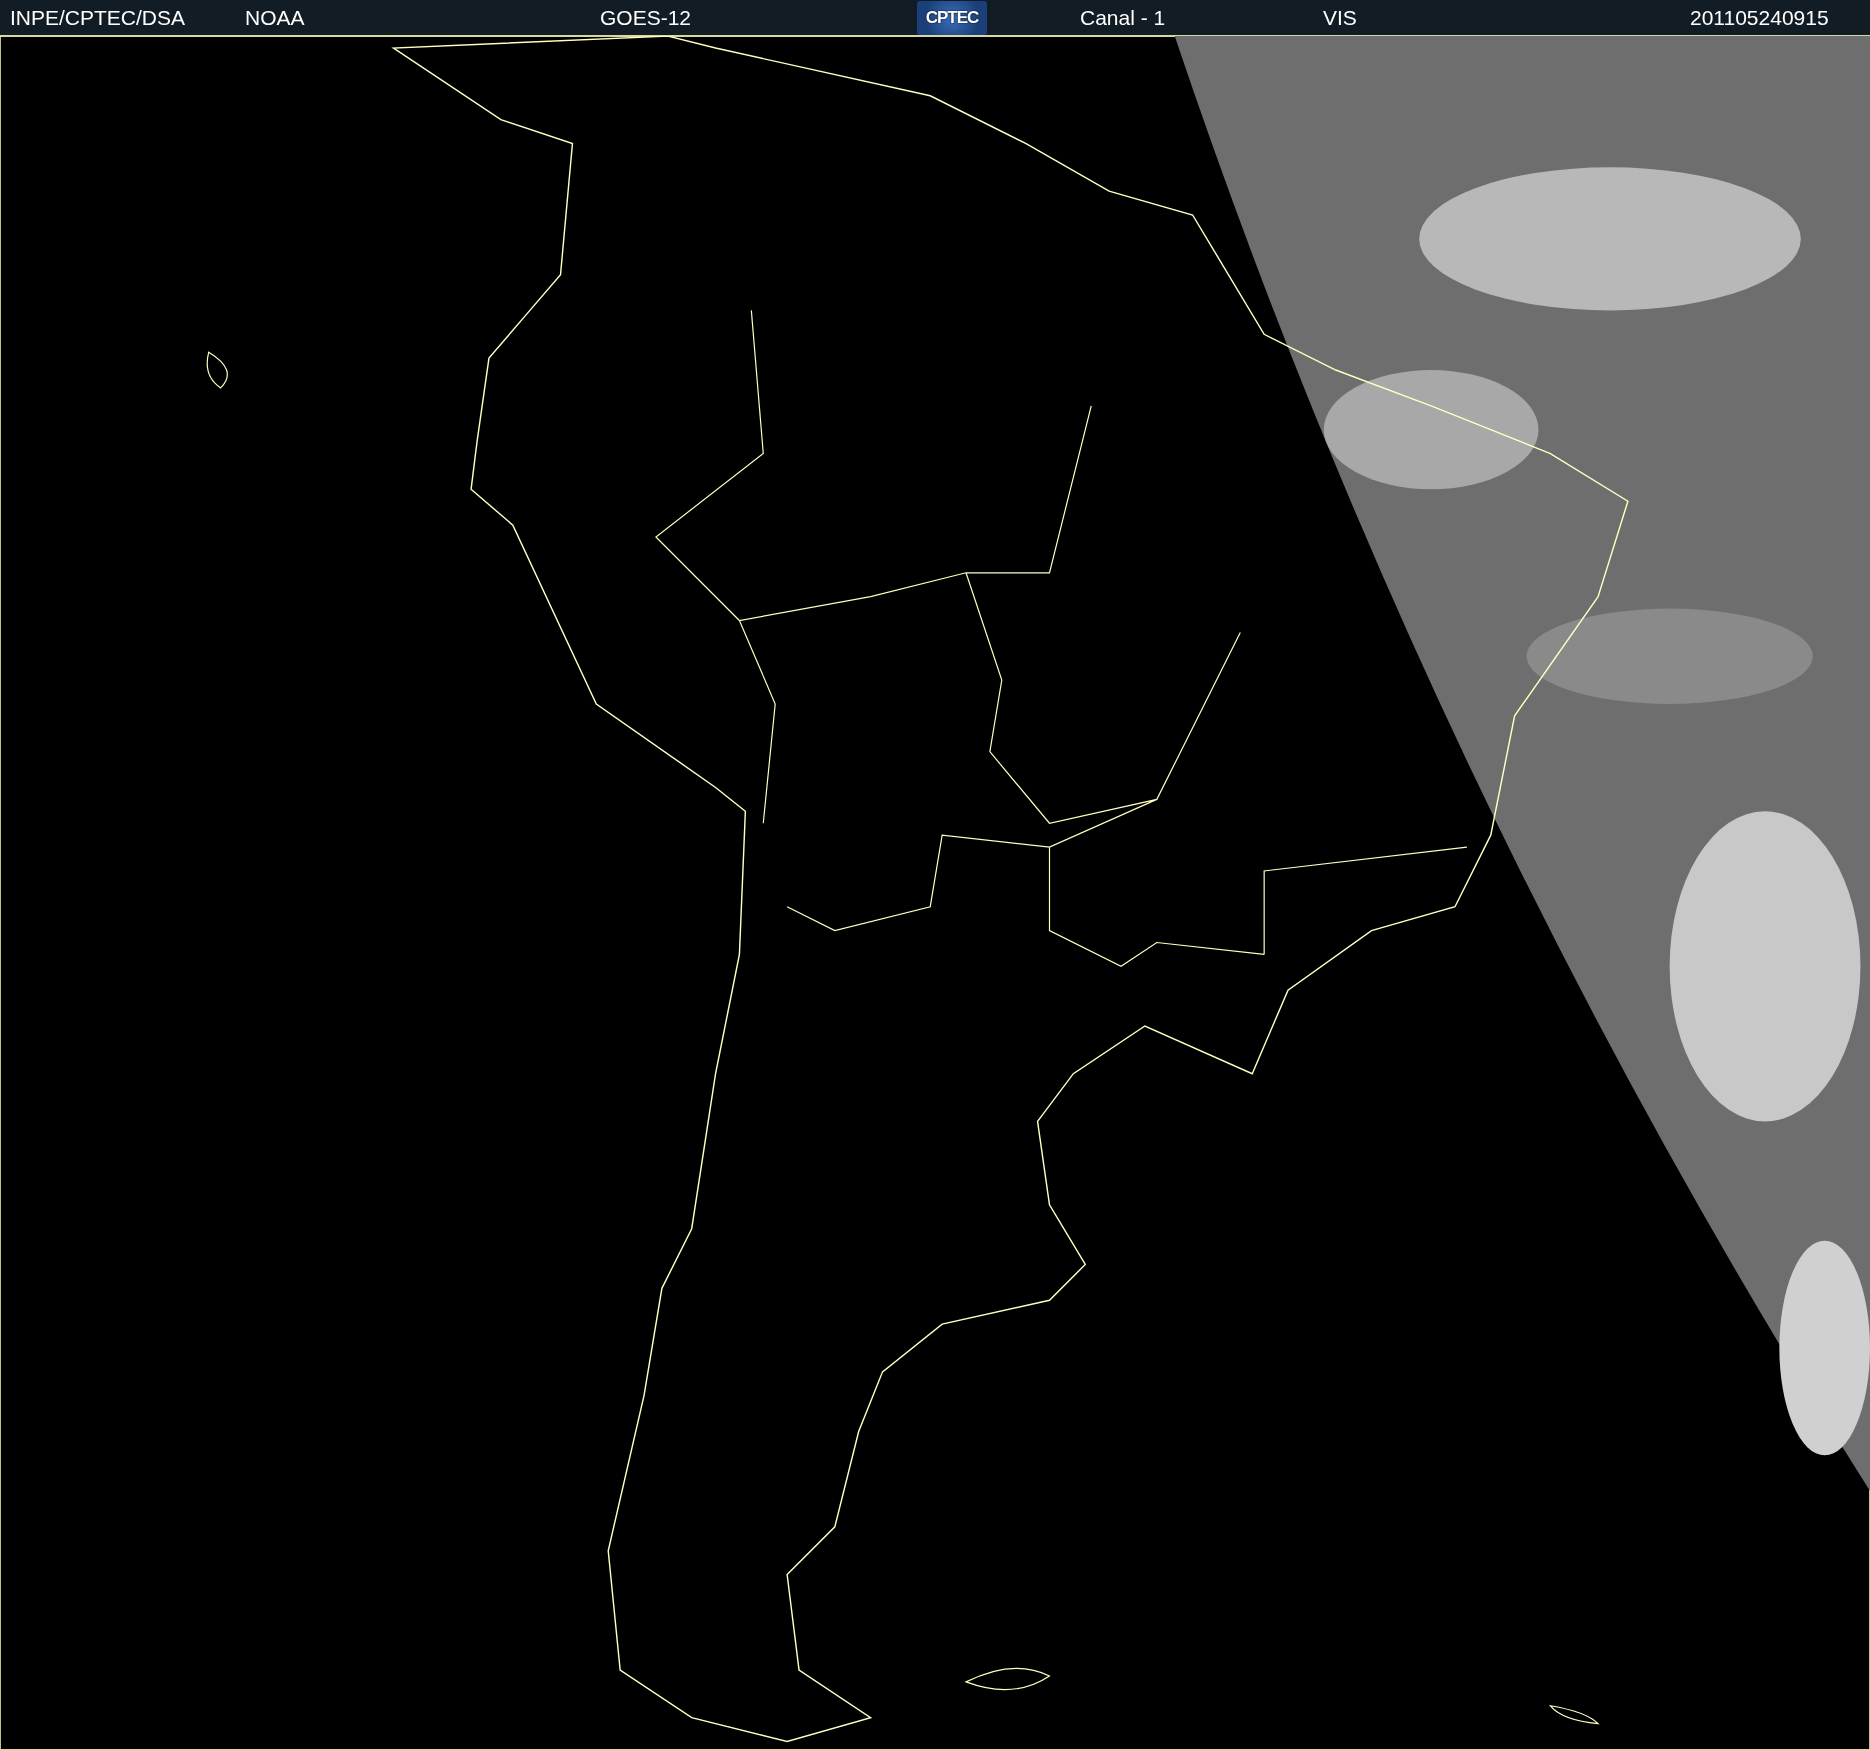  Describe the element at coordinates (98, 17) in the screenshot. I see `header-label: INPE/CPTEC/DSA` at that location.